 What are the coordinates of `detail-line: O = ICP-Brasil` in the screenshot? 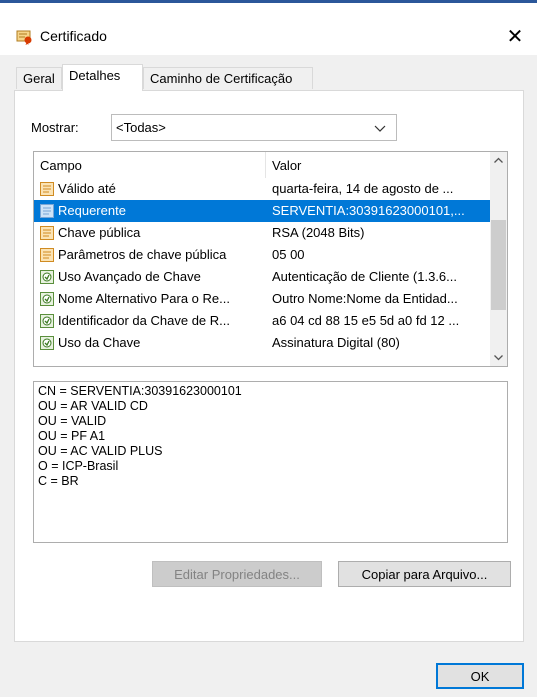 It's located at (78, 466).